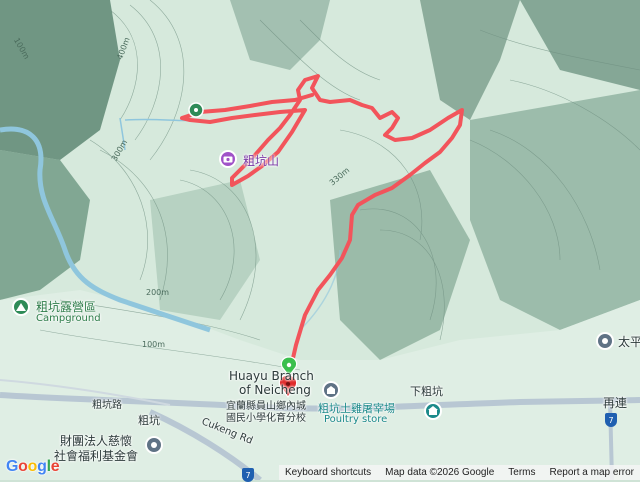 This screenshot has height=482, width=640. Describe the element at coordinates (611, 420) in the screenshot. I see `road-shield-icon: 7` at that location.